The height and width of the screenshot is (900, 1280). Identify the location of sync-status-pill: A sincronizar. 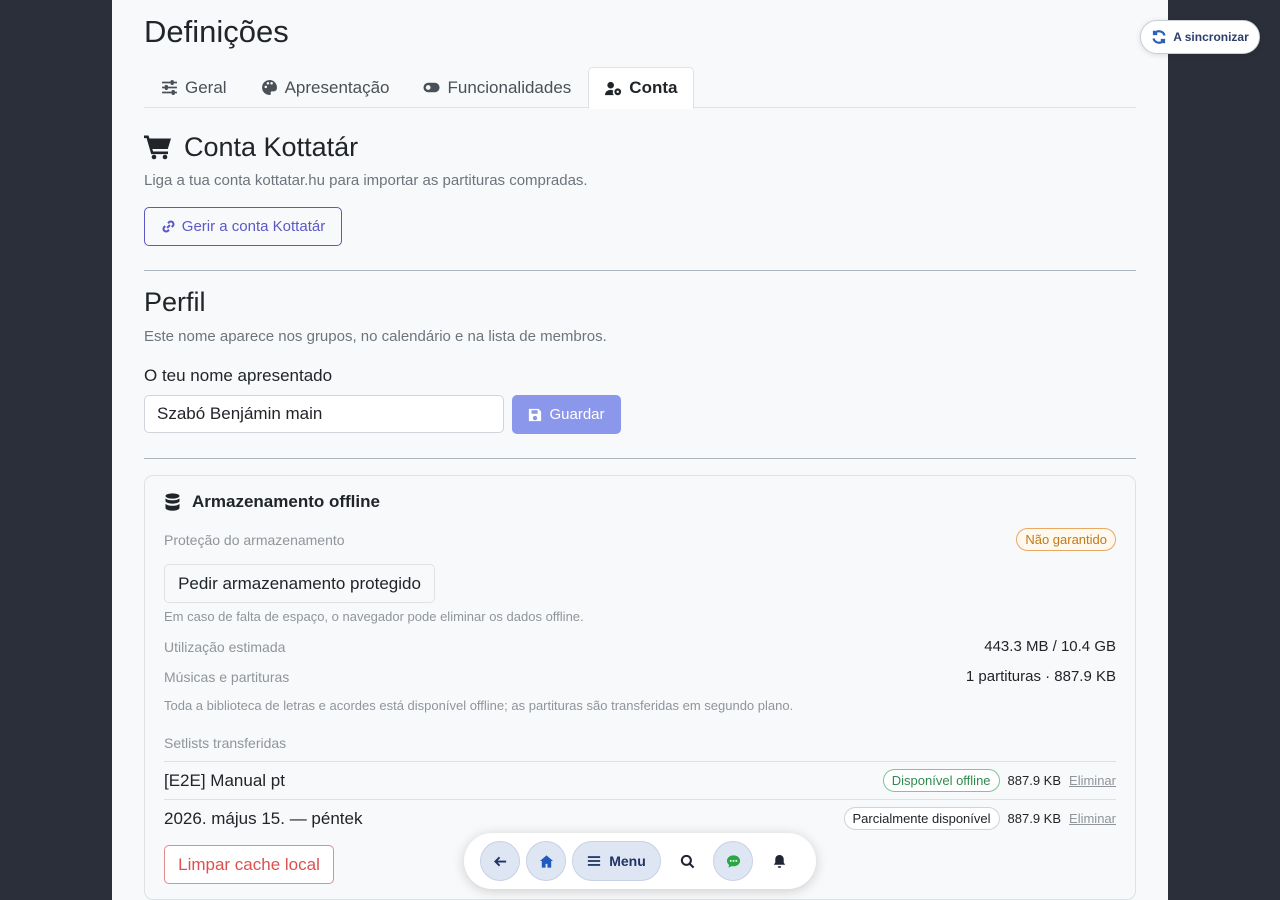
(1200, 37).